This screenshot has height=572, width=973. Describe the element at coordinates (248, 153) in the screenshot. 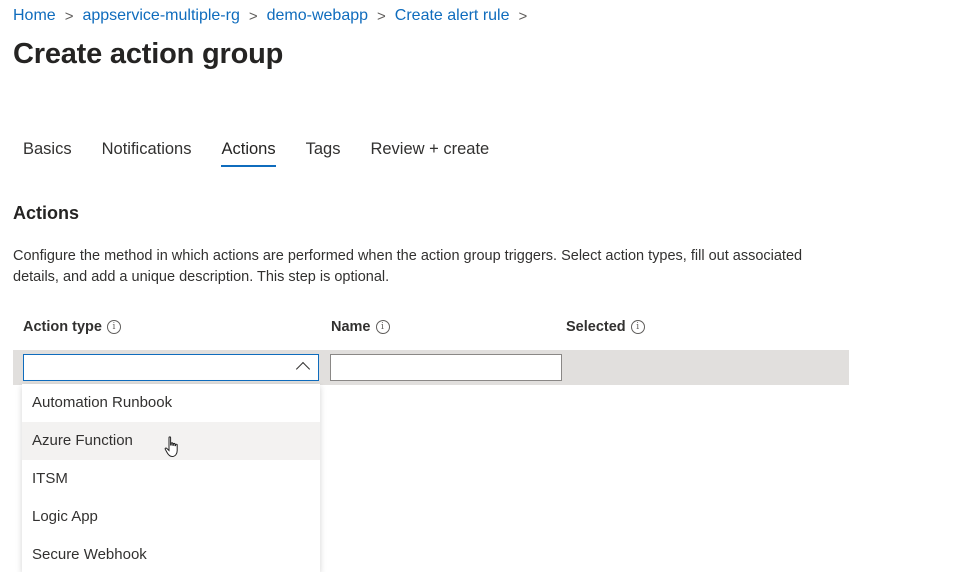

I see `tab-actions: Actions` at that location.